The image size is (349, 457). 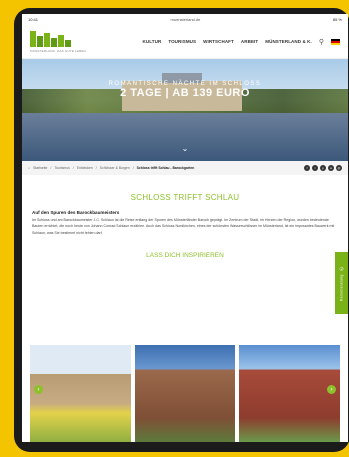 What do you see at coordinates (218, 41) in the screenshot?
I see `nav-item-wirtschaft: WIRTSCHAFT` at bounding box center [218, 41].